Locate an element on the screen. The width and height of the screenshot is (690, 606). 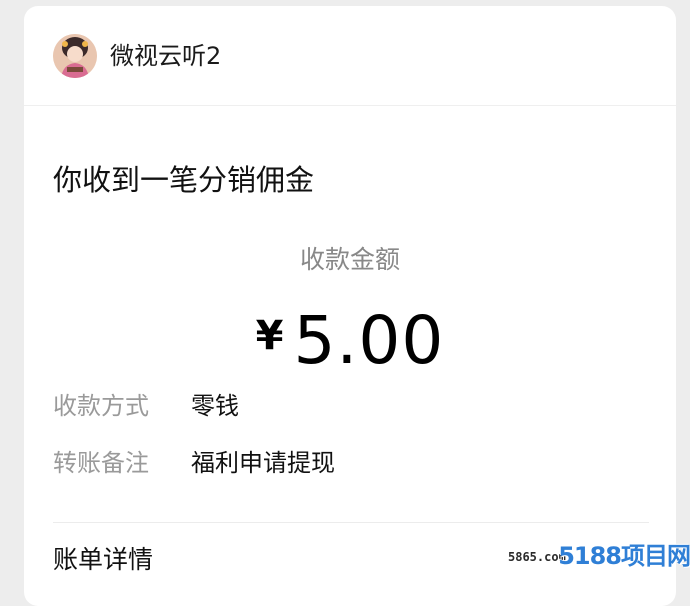
watermark-small-text: 5865.com is located at coordinates (537, 557).